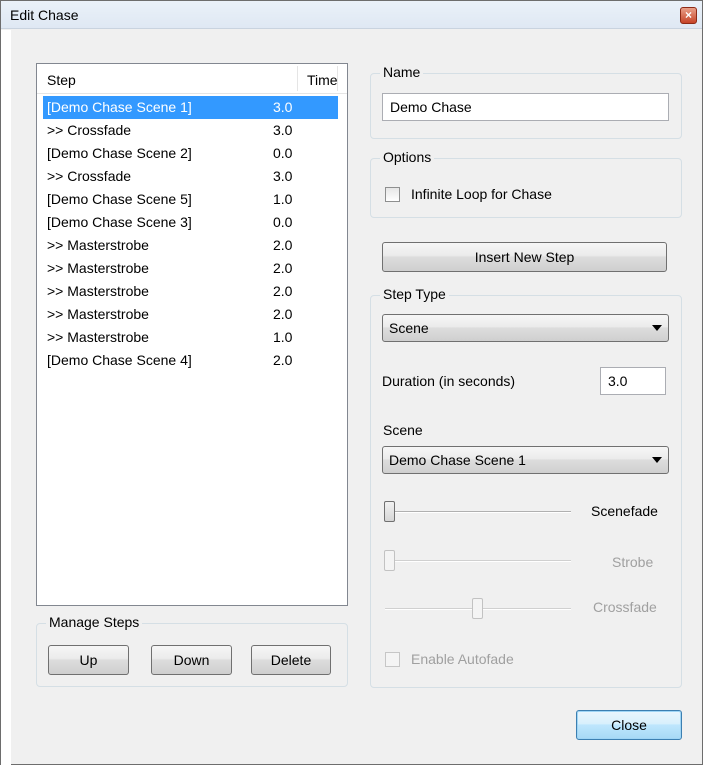 This screenshot has width=703, height=765. I want to click on window-title: Edit Chase, so click(44, 15).